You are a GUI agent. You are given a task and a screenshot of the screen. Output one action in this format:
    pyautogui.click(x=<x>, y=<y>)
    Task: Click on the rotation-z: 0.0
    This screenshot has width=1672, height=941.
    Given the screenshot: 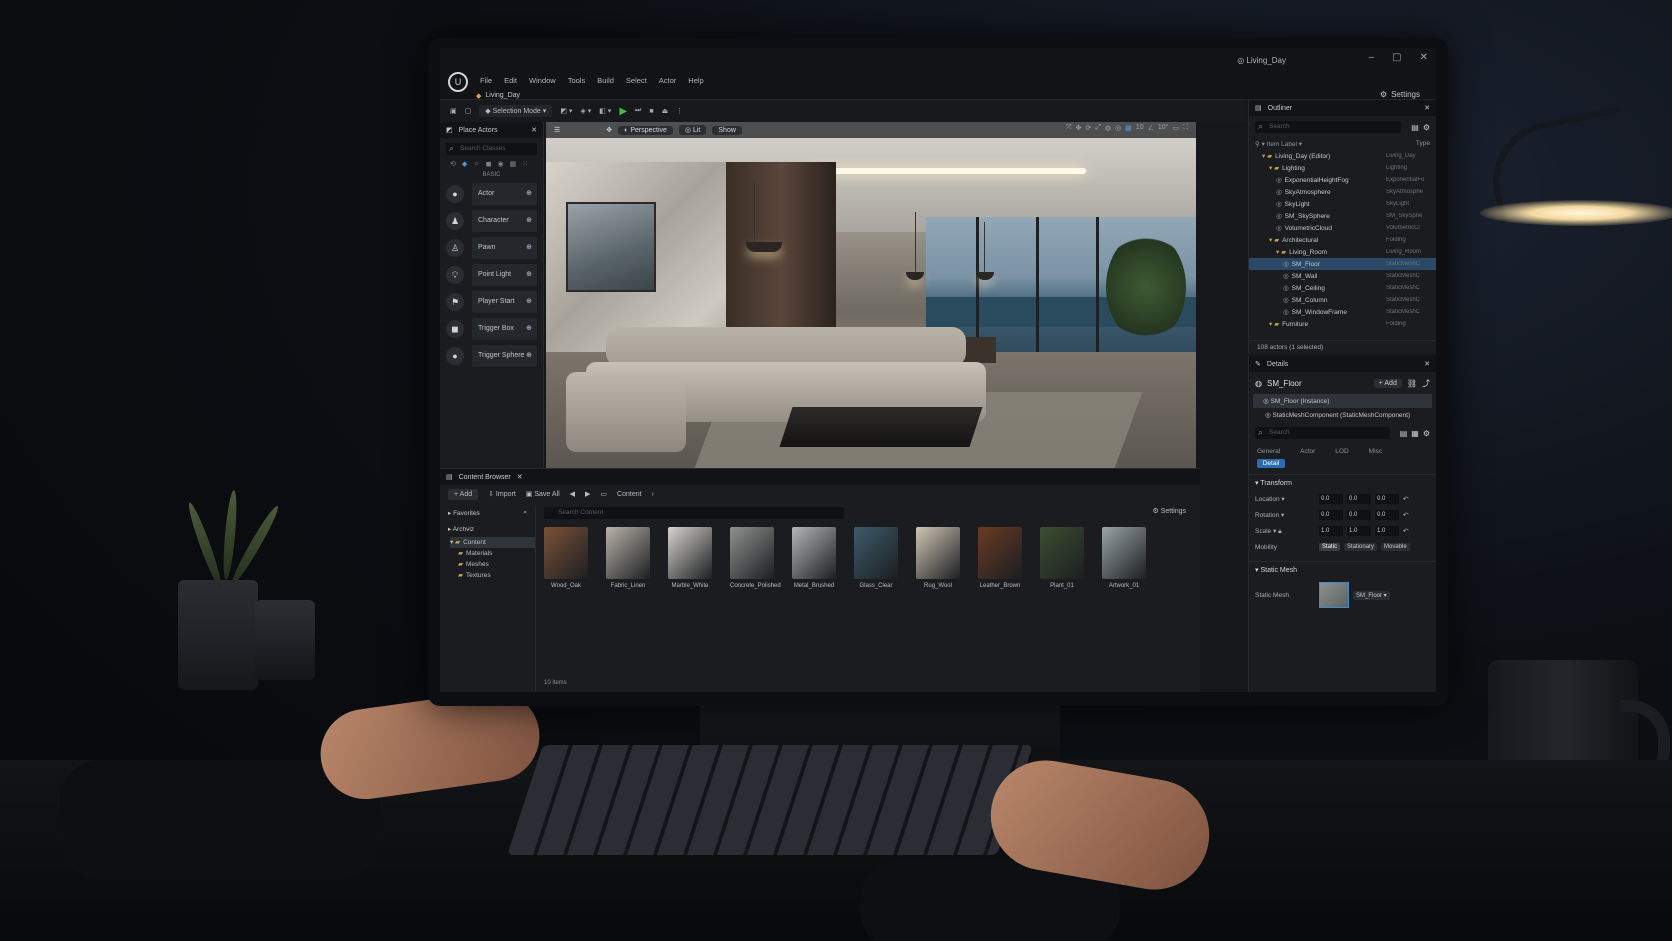 What is the action you would take?
    pyautogui.click(x=1387, y=515)
    